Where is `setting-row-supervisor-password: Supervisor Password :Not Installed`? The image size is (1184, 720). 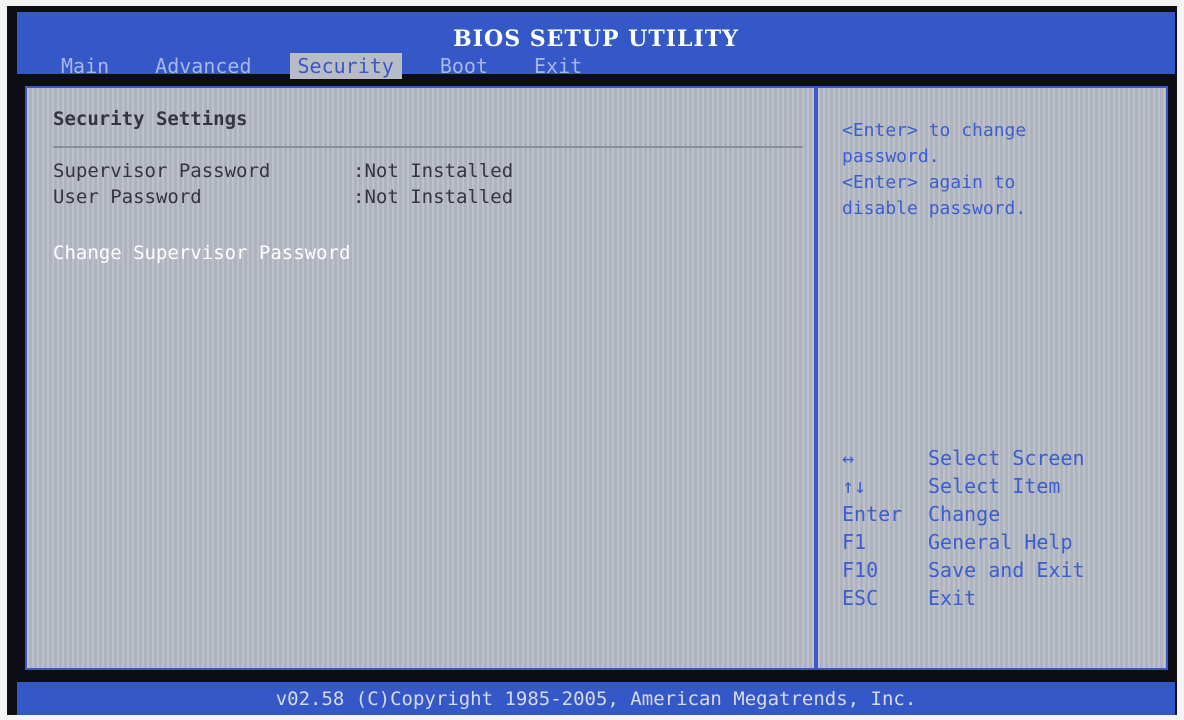 setting-row-supervisor-password: Supervisor Password :Not Installed is located at coordinates (283, 171).